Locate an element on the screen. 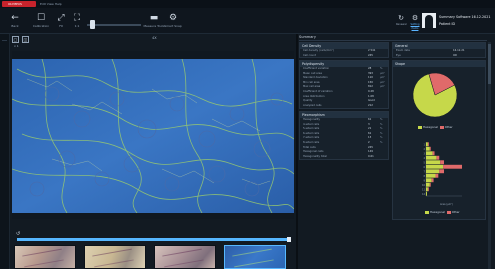  menu-bar: Edit View Help is located at coordinates (51, 4).